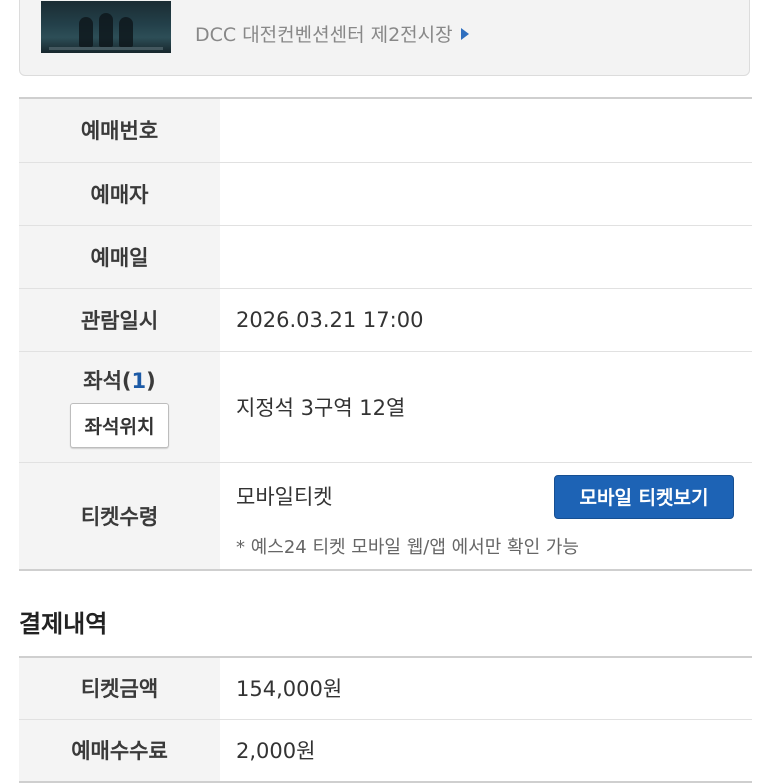 The width and height of the screenshot is (771, 783). Describe the element at coordinates (407, 547) in the screenshot. I see `ticket-note: * 예스24 티켓 모바일 웹/앱 에서만 확인 가능` at that location.